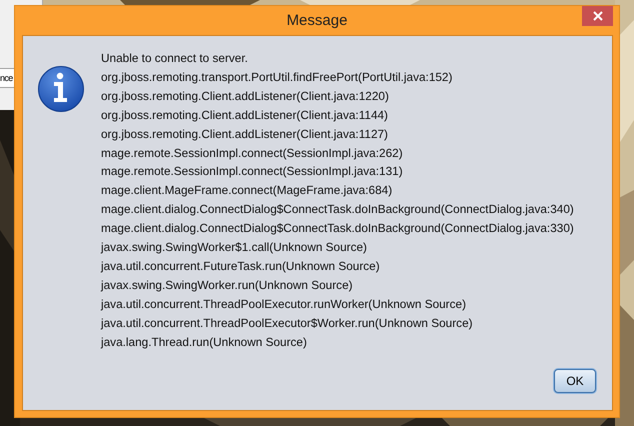 This screenshot has width=634, height=426. What do you see at coordinates (245, 115) in the screenshot?
I see `message-line: org.jboss.remoting.Client.addListener(Client.java:1144)` at bounding box center [245, 115].